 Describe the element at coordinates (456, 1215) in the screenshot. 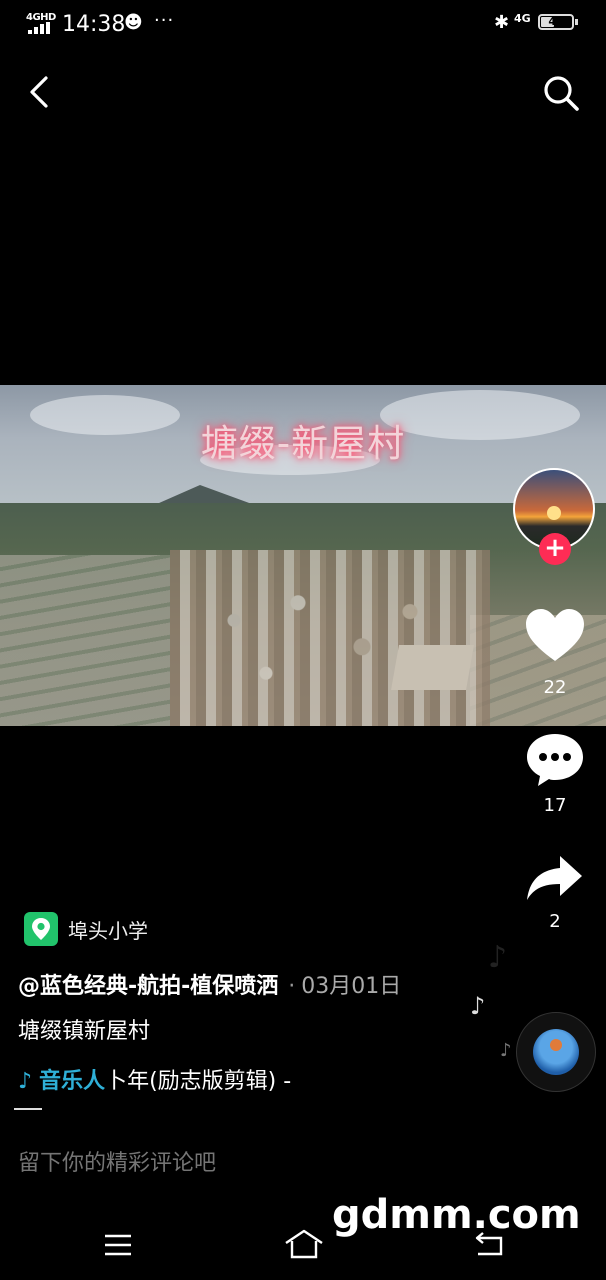

I see `watermark: gdmm.com` at that location.